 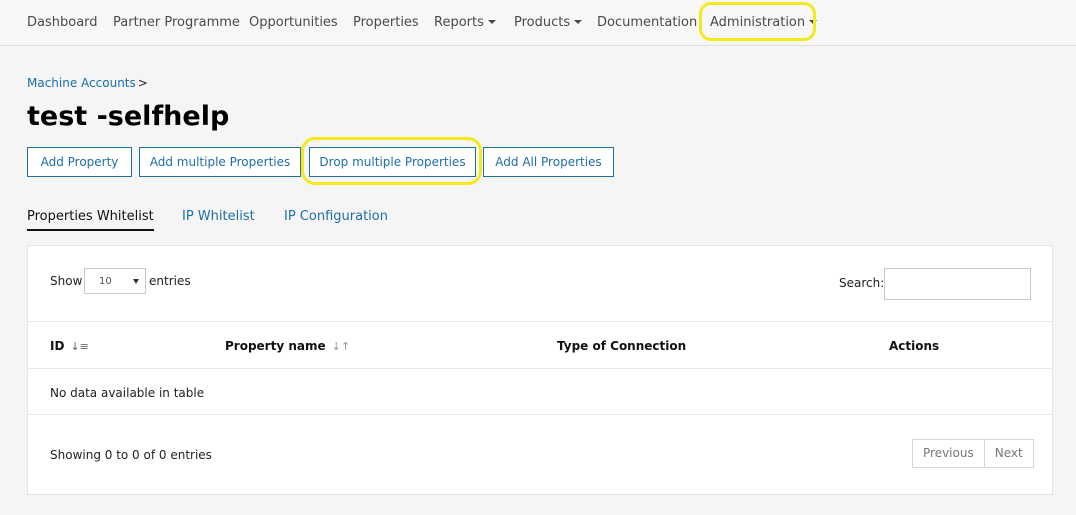 I want to click on nav-label: Properties, so click(x=386, y=22).